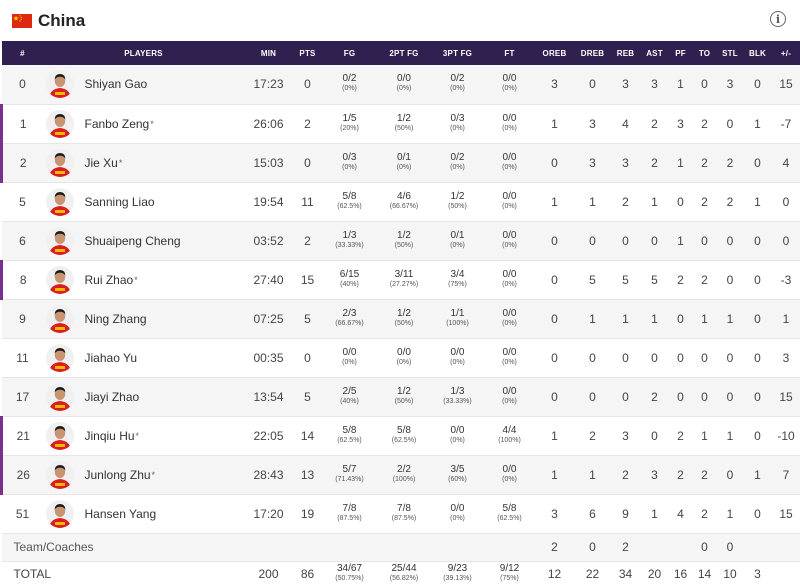  I want to click on column-header: #, so click(23, 53).